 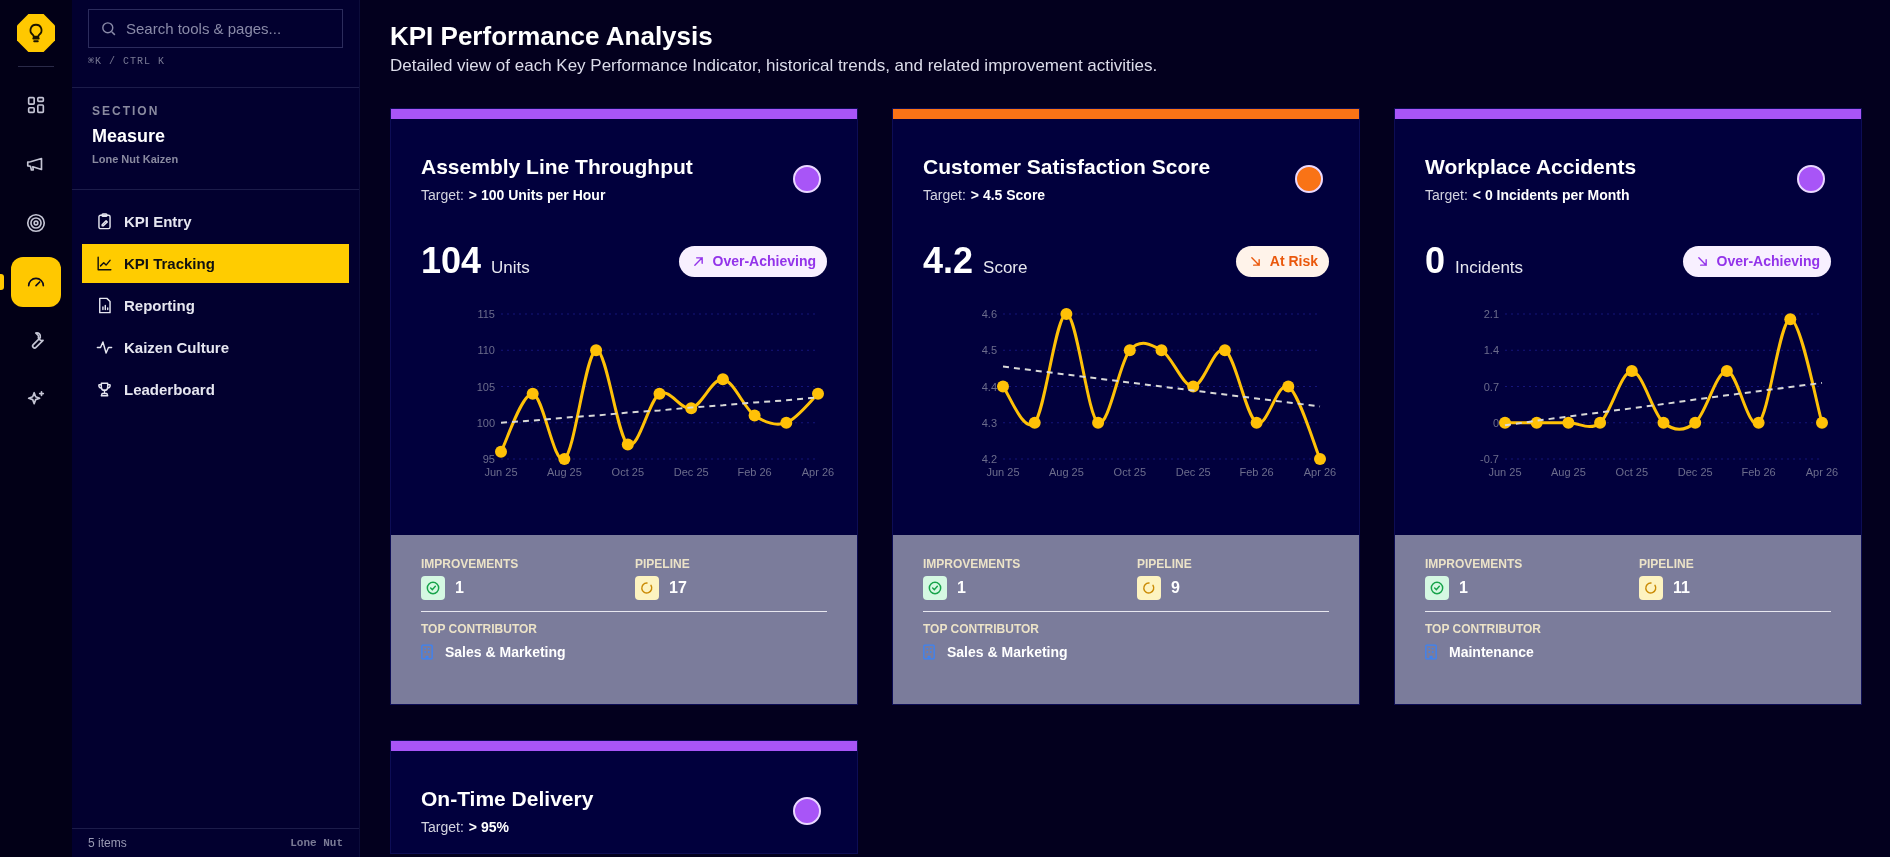 I want to click on kpi-title: Workplace Accidents, so click(x=1531, y=167).